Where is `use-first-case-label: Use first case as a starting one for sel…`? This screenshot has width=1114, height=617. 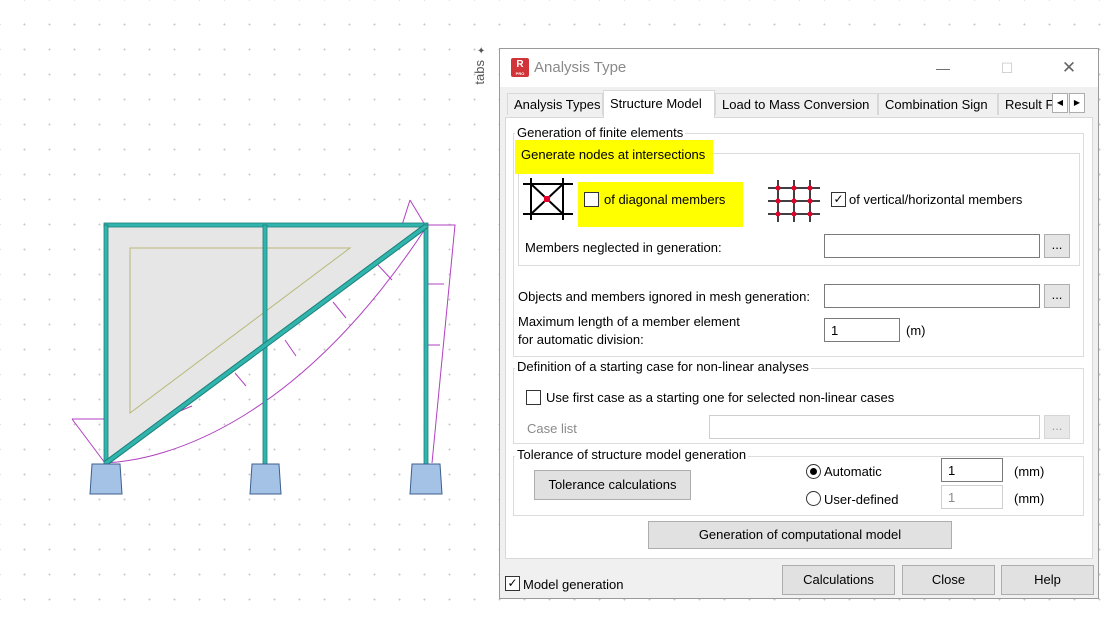
use-first-case-label: Use first case as a starting one for sel… is located at coordinates (720, 397).